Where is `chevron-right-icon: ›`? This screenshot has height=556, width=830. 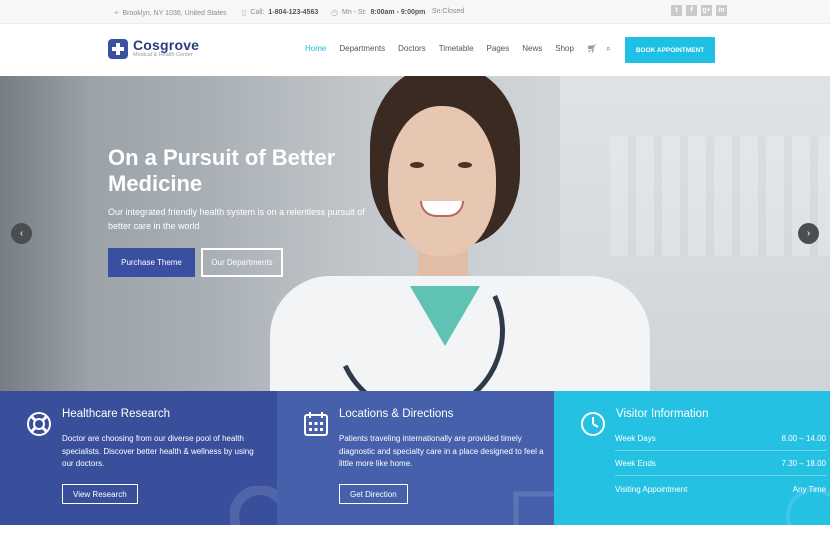
chevron-right-icon: › is located at coordinates (808, 233).